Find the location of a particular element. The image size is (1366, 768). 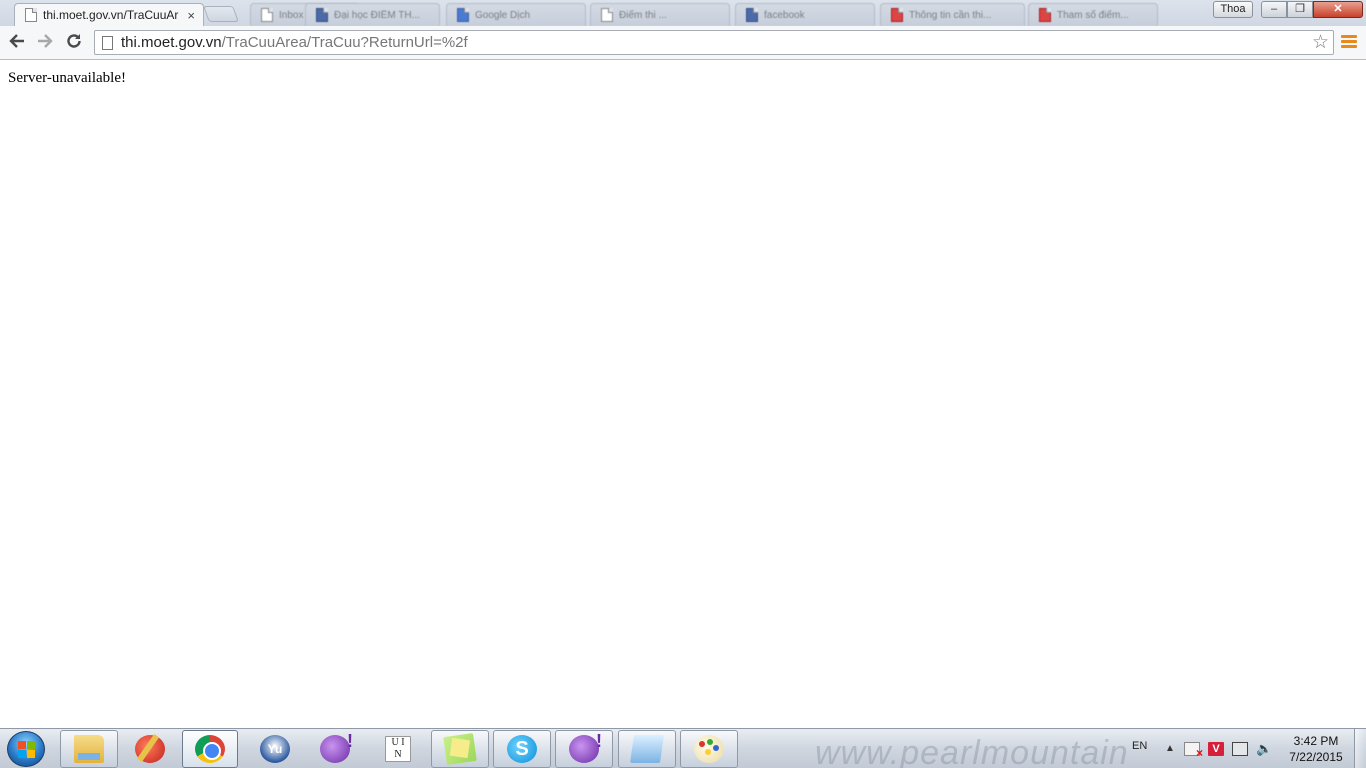

taskbar-unikey: U I N is located at coordinates (398, 749).